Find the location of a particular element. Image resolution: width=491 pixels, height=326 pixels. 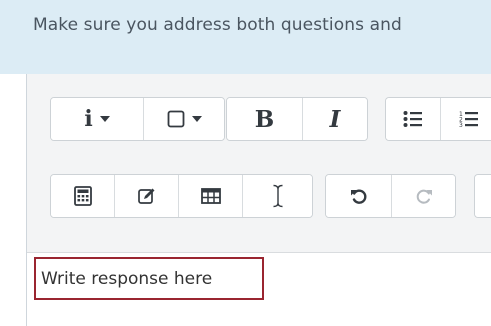

toolbar-group-more is located at coordinates (482, 196).